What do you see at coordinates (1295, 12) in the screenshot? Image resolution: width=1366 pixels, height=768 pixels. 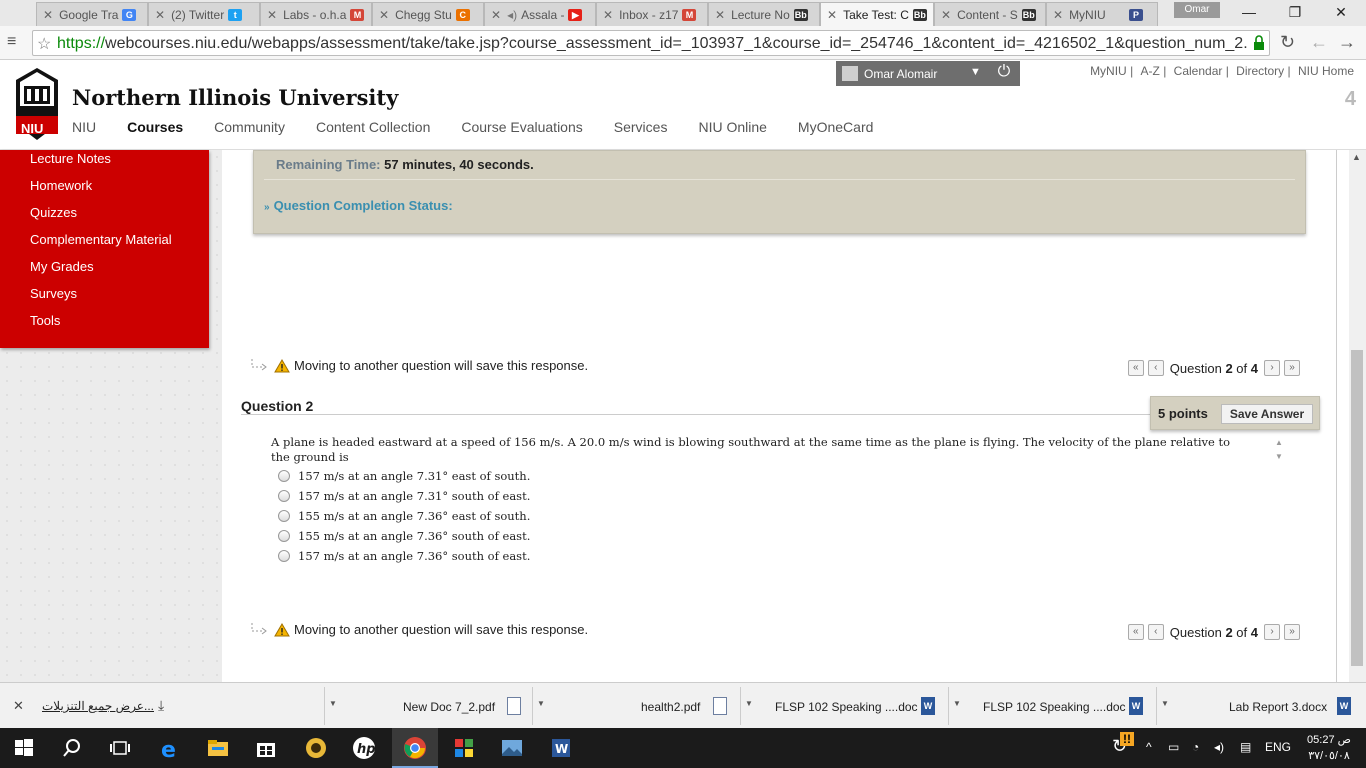 I see `maximize-icon: ❐` at bounding box center [1295, 12].